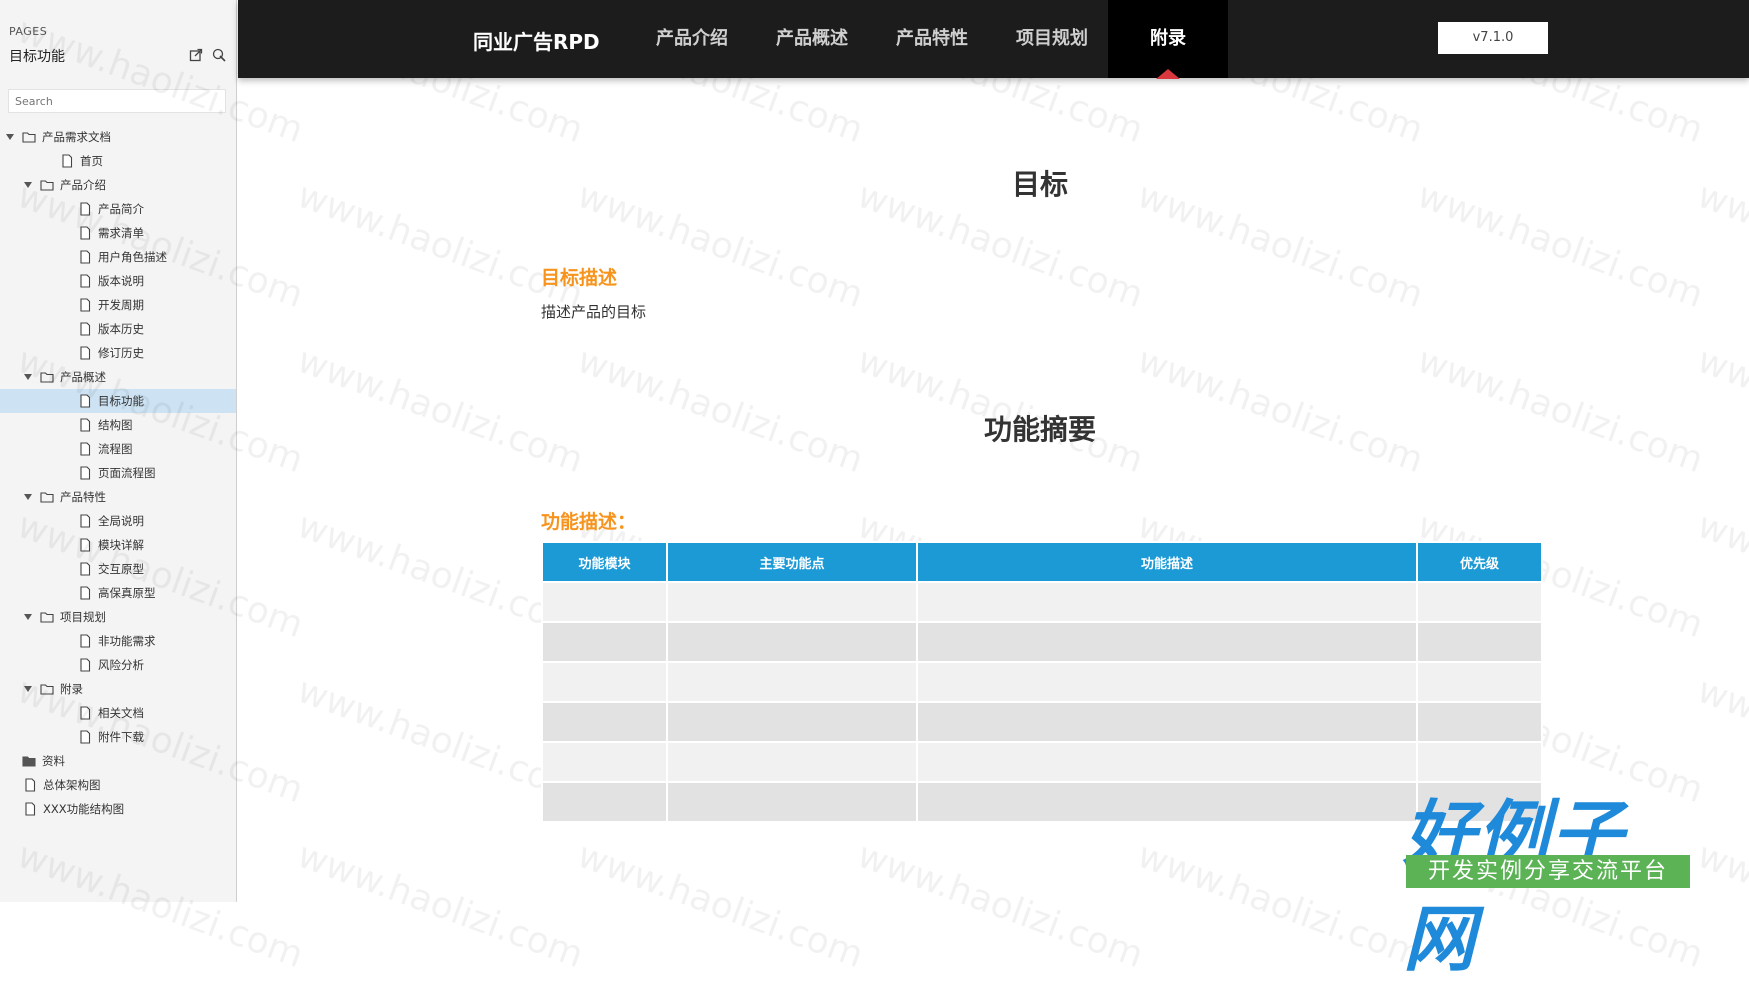 The image size is (1749, 985). I want to click on site-logo: 好例子网 开发实例分享交流平台, so click(1548, 878).